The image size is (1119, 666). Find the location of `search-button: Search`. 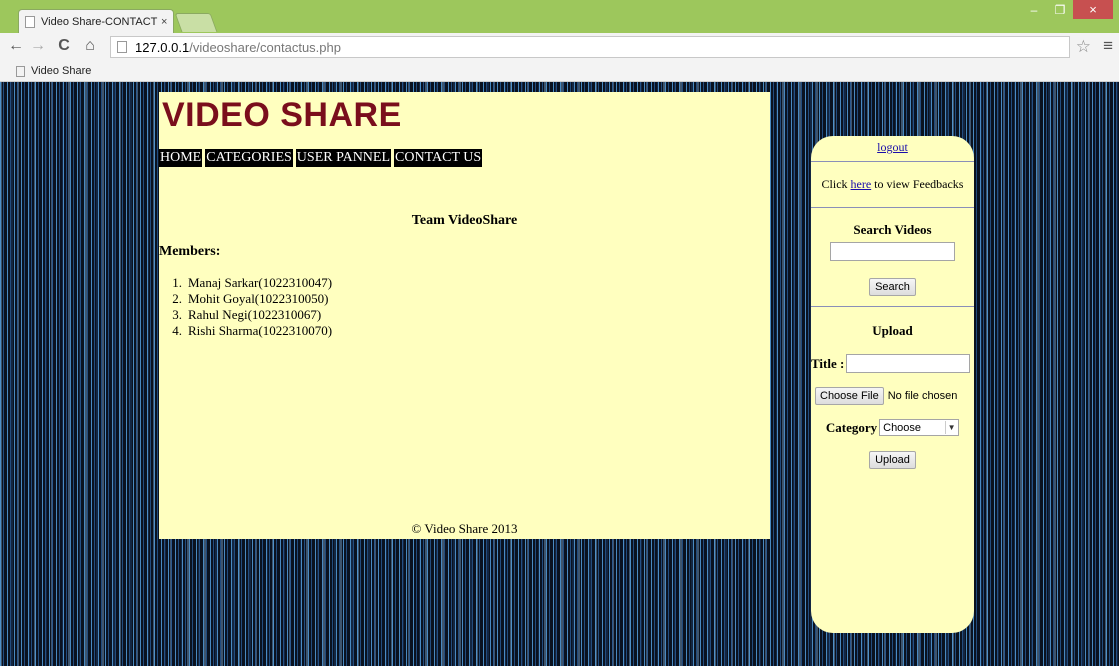

search-button: Search is located at coordinates (892, 287).